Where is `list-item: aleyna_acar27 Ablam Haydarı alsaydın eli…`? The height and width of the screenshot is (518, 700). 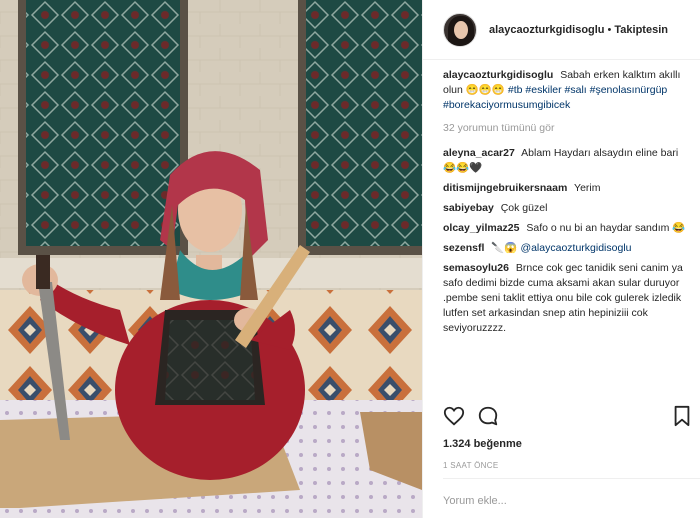
list-item: aleyna_acar27 Ablam Haydarı alsaydın eli… is located at coordinates (568, 161).